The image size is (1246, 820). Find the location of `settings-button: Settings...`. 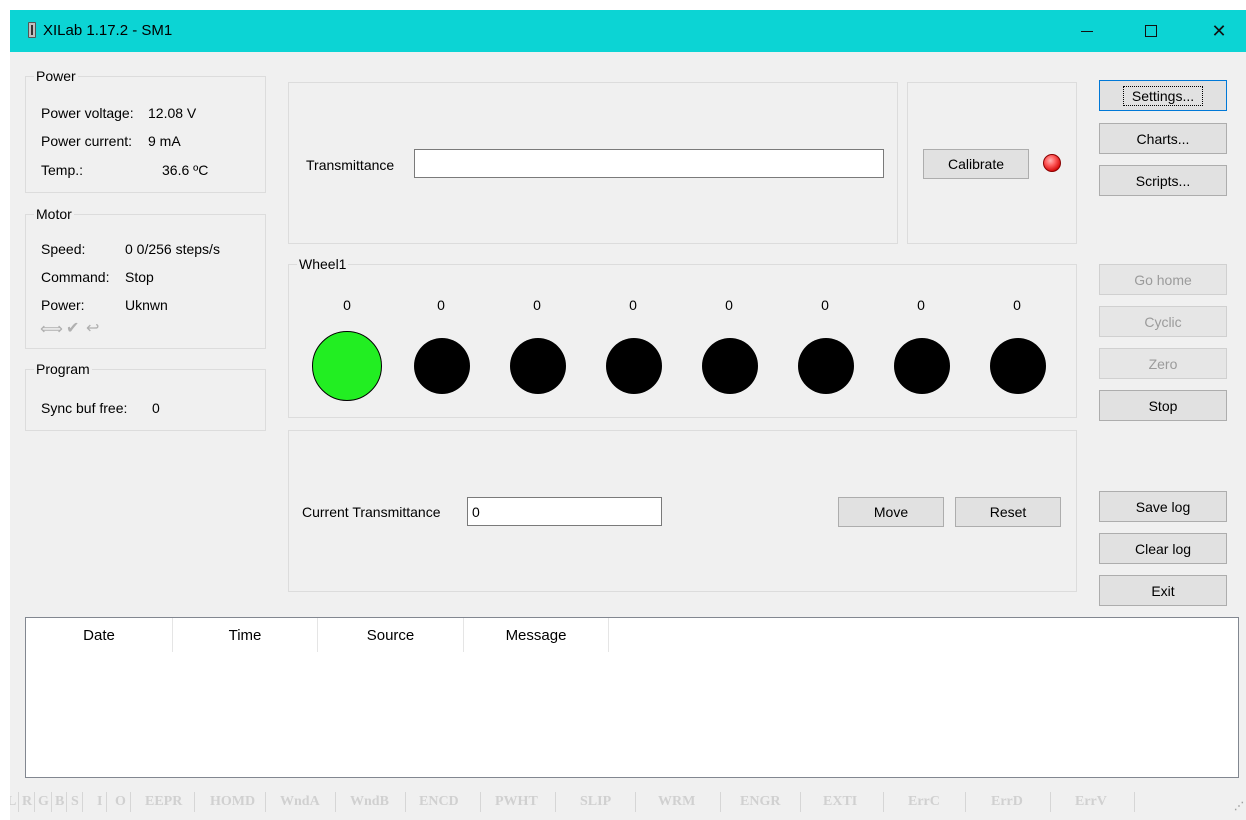

settings-button: Settings... is located at coordinates (1163, 95).